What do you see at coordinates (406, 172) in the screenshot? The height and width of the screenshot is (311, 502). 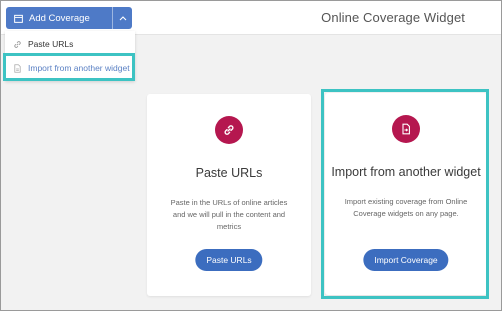 I see `card-title: Import from another widget` at bounding box center [406, 172].